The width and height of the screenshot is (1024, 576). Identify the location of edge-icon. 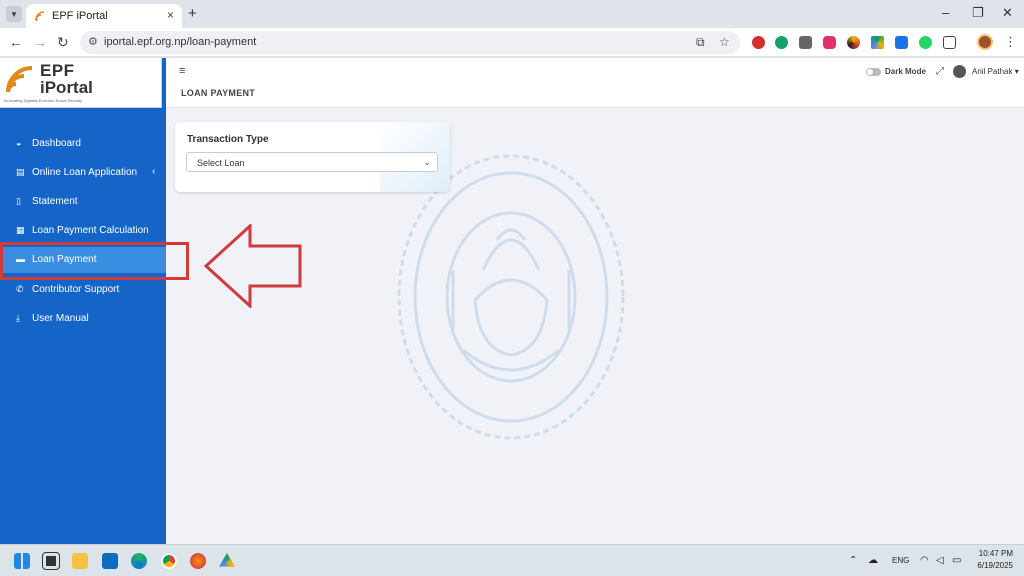
(139, 561).